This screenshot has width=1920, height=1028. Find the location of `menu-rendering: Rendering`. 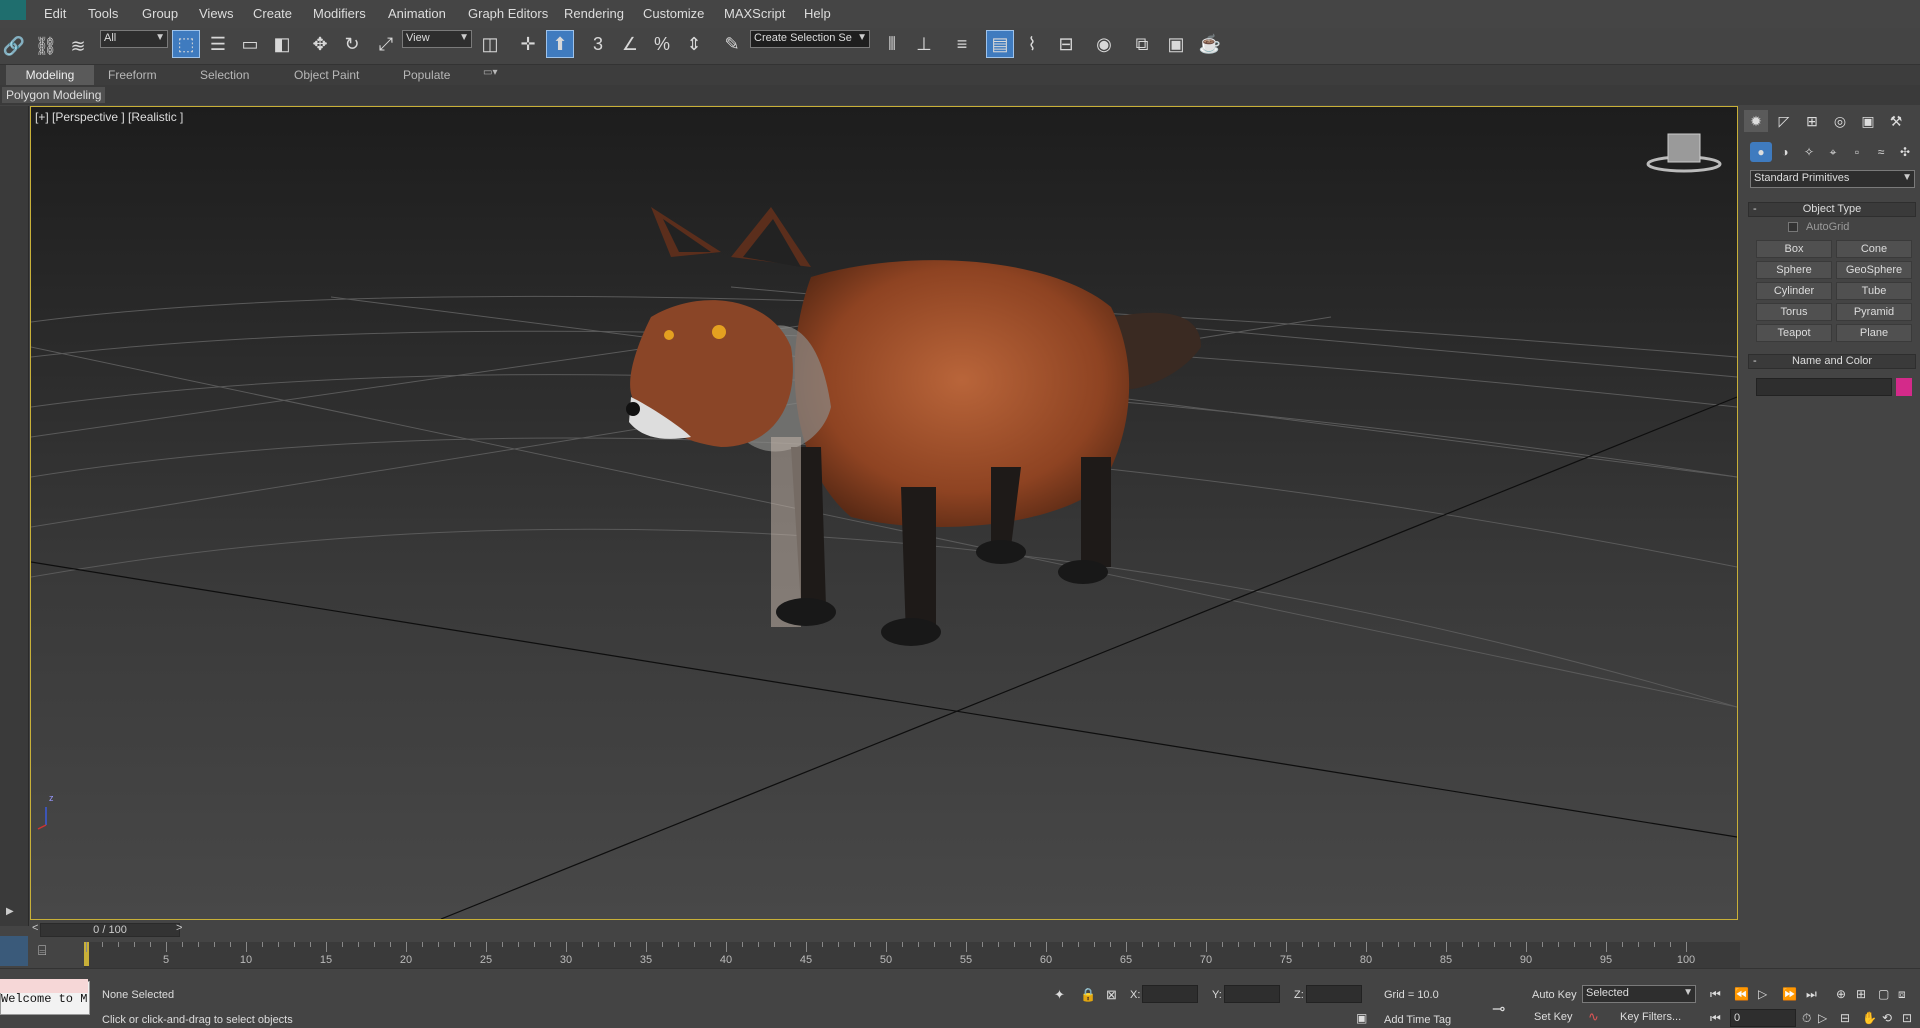

menu-rendering: Rendering is located at coordinates (594, 13).